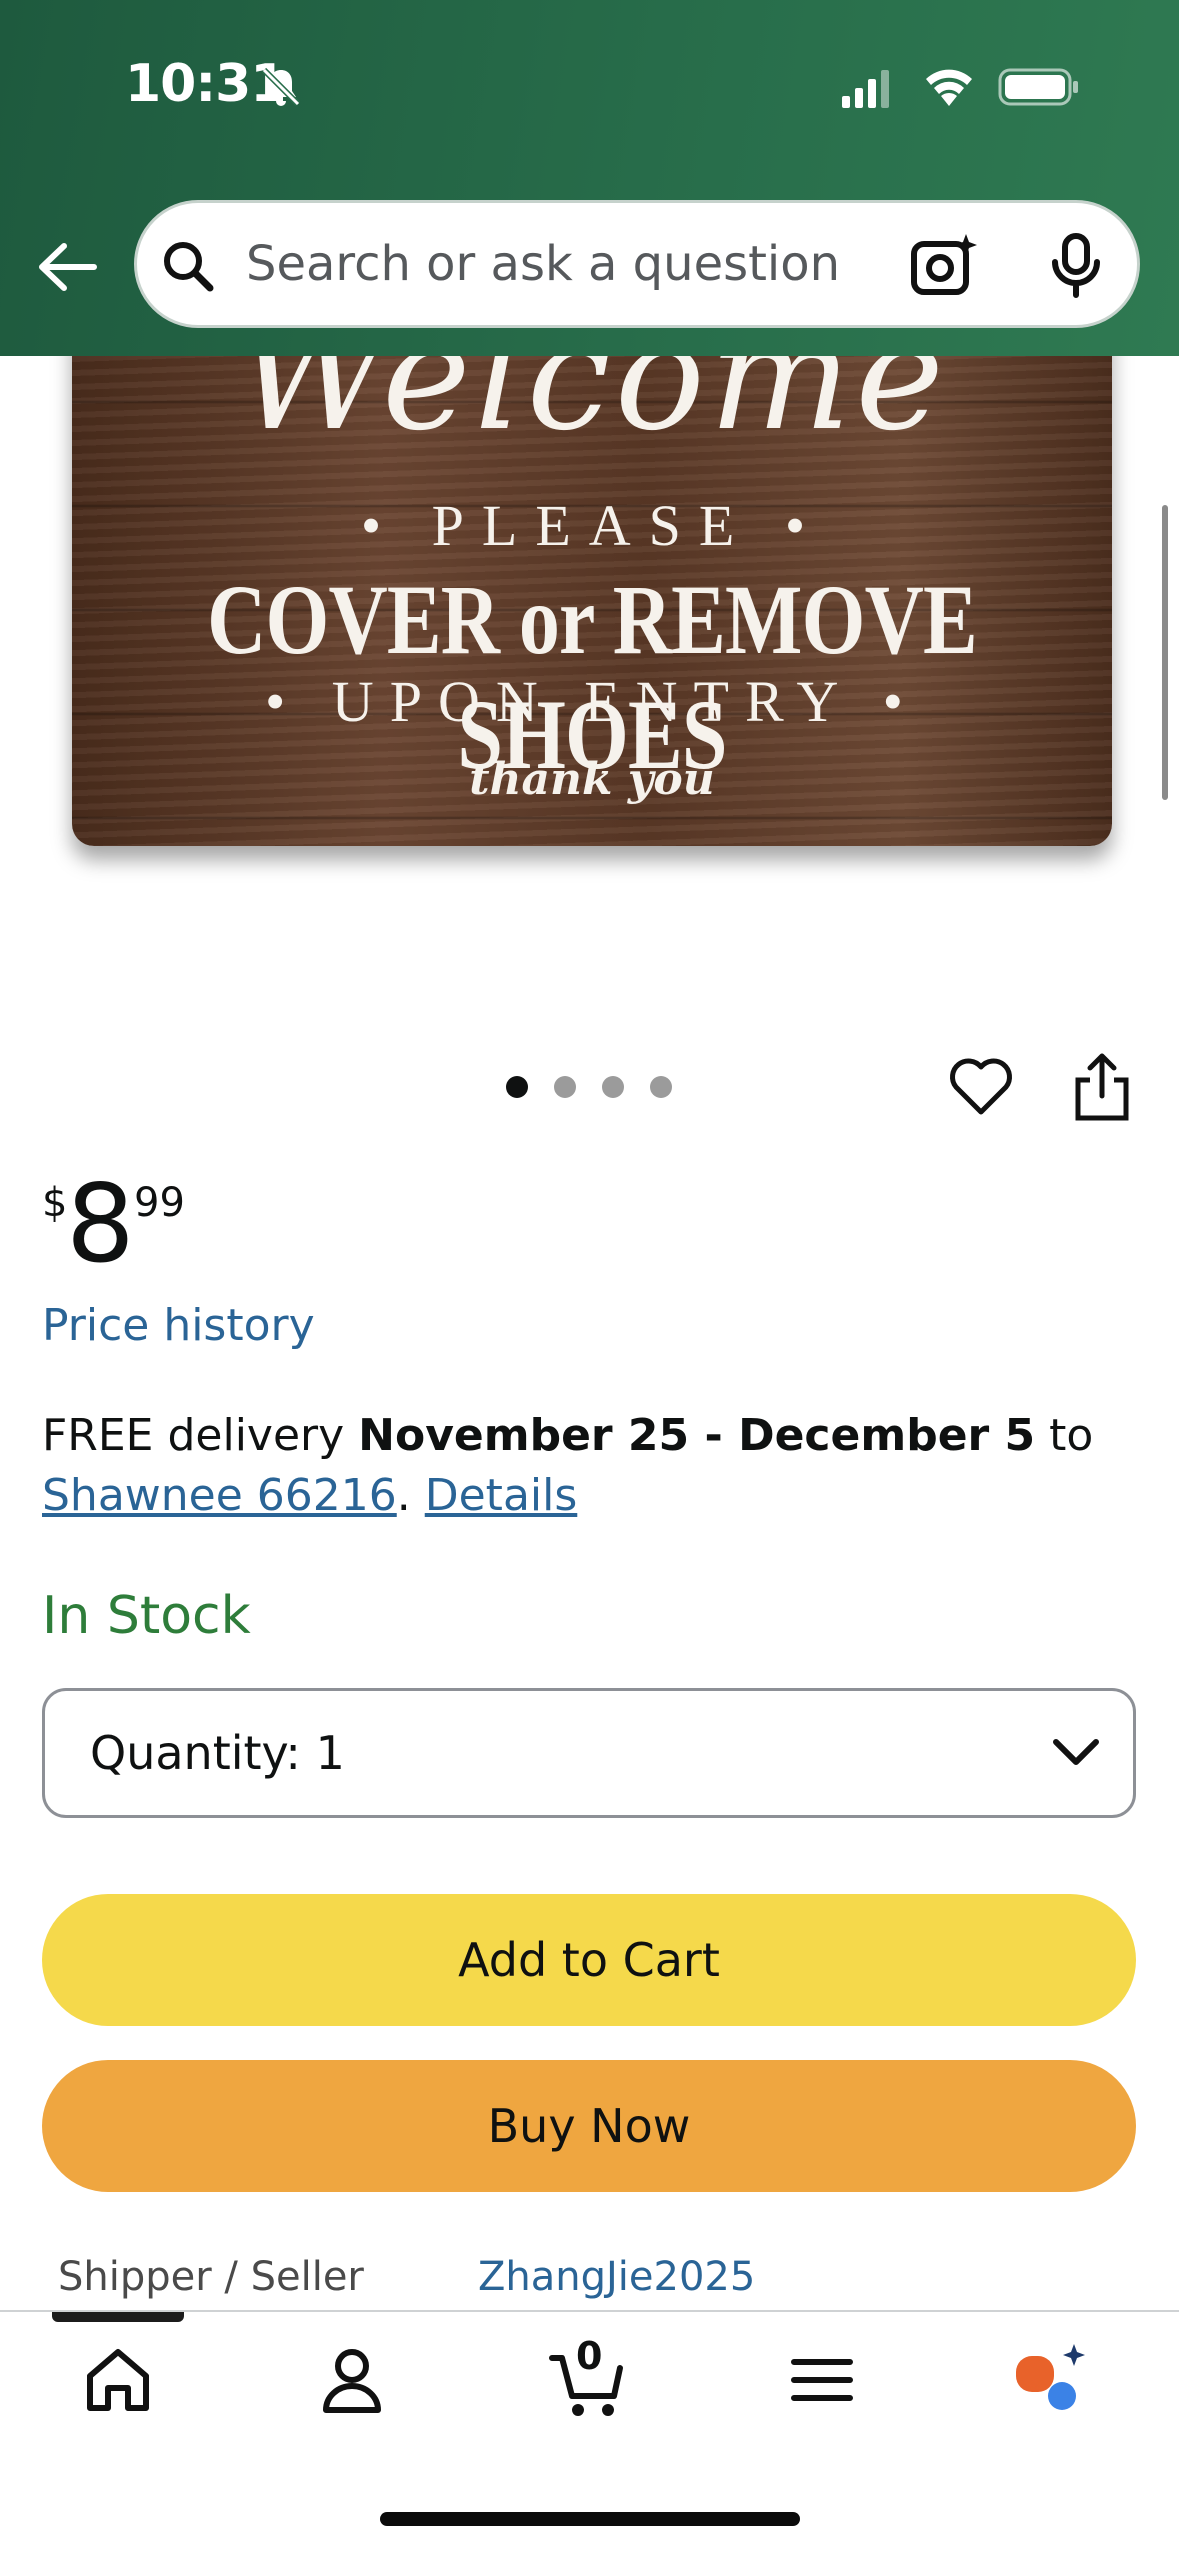  I want to click on share-icon, so click(1102, 1087).